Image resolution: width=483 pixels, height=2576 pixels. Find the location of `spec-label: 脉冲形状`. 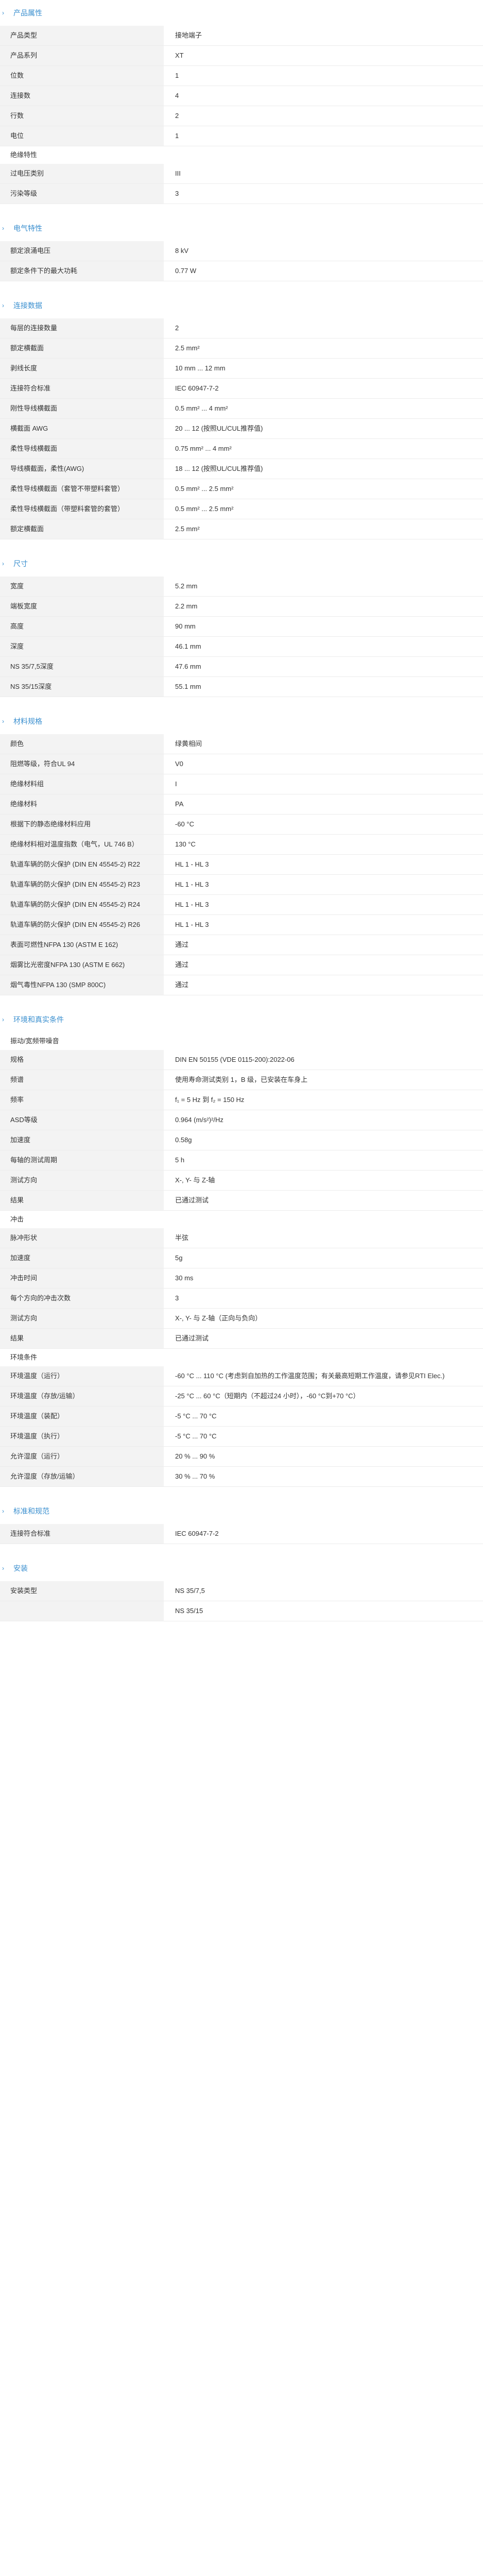

spec-label: 脉冲形状 is located at coordinates (82, 1238).